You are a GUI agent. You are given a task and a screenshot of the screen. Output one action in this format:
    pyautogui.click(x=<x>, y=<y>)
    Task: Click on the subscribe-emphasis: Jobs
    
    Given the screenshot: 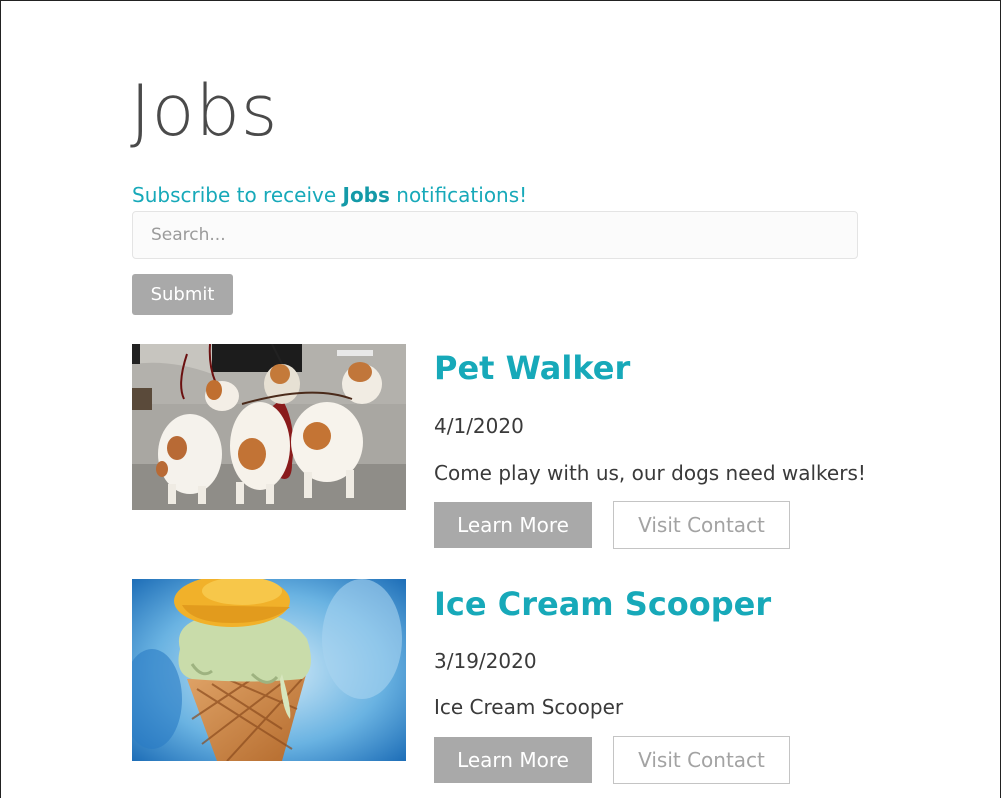 What is the action you would take?
    pyautogui.click(x=366, y=195)
    